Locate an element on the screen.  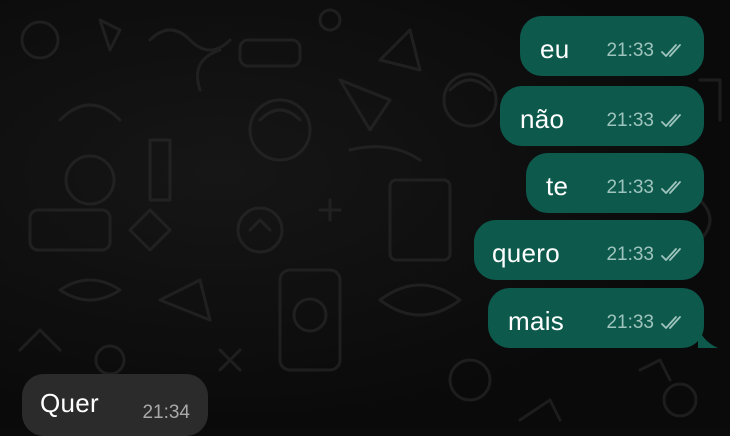
incoming-message-bubble: Quer 21:34 is located at coordinates (115, 405).